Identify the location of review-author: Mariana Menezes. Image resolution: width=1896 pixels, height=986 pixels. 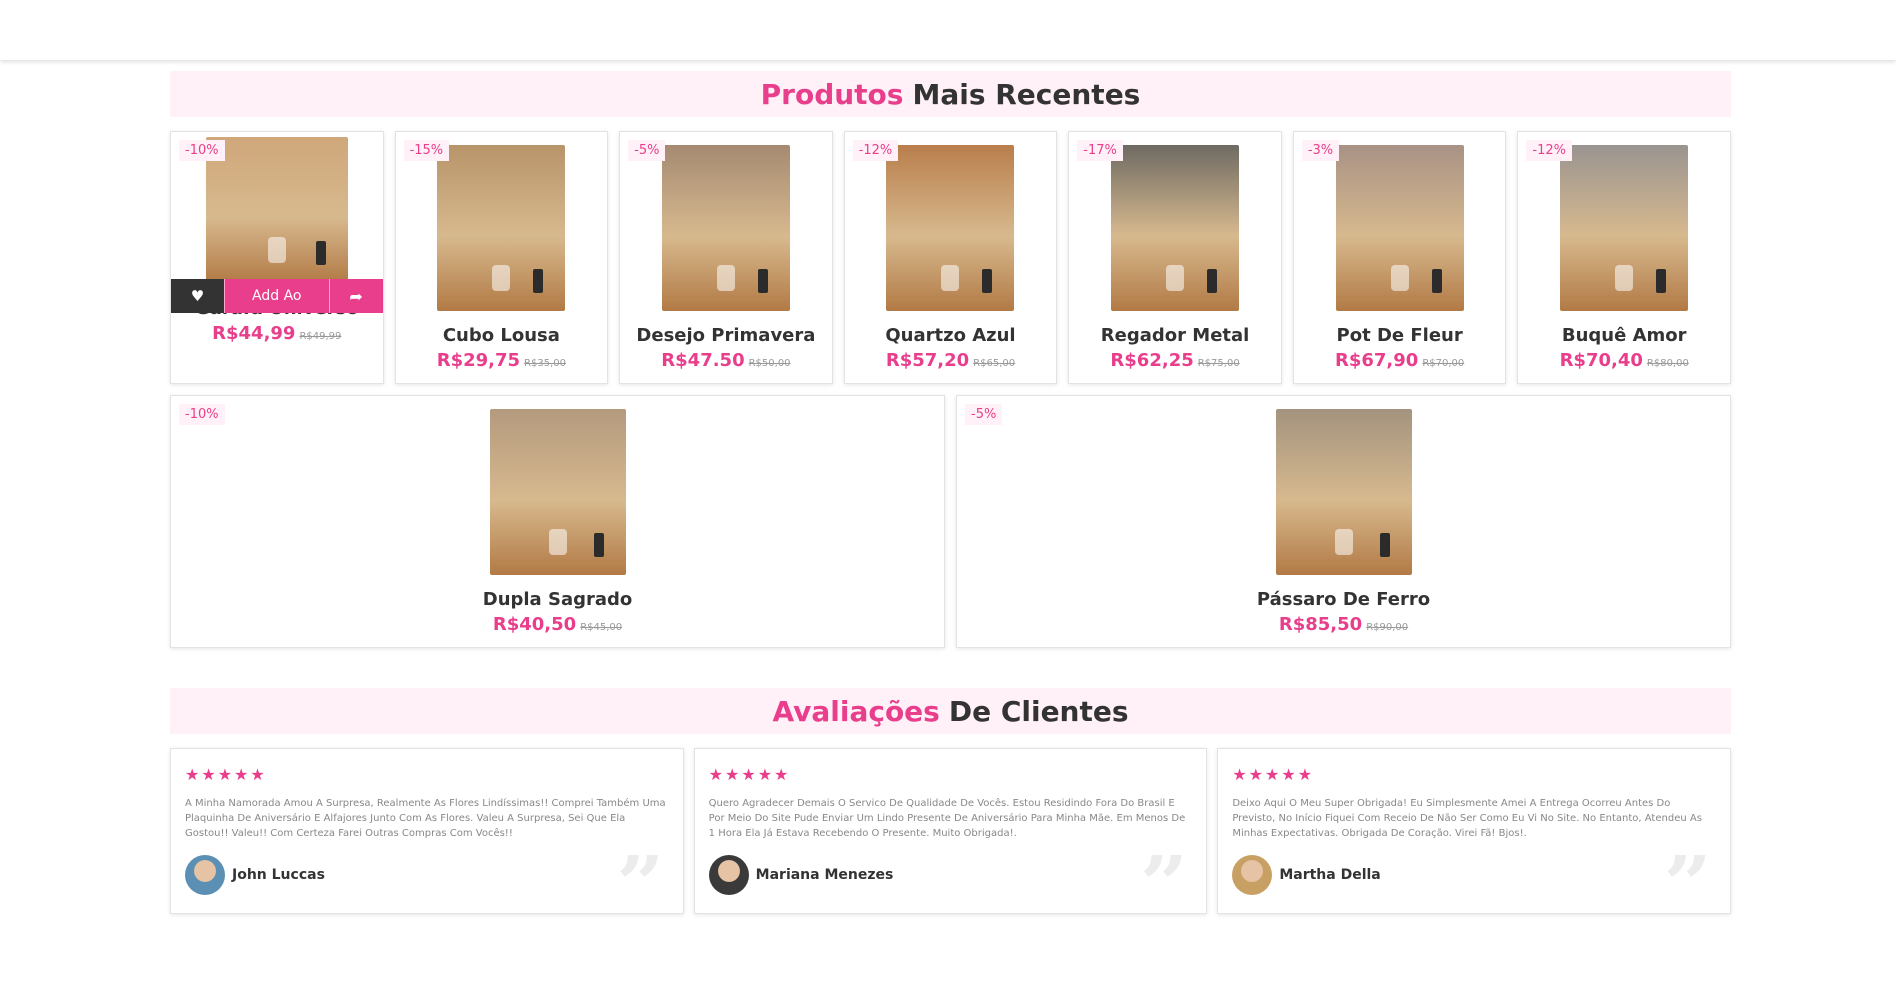
(950, 875).